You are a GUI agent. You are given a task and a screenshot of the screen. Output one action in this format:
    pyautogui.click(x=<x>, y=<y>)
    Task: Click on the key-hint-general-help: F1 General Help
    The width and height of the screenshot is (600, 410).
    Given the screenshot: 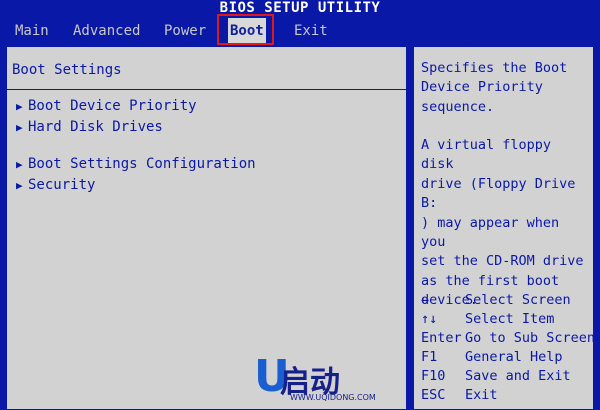 What is the action you would take?
    pyautogui.click(x=507, y=357)
    